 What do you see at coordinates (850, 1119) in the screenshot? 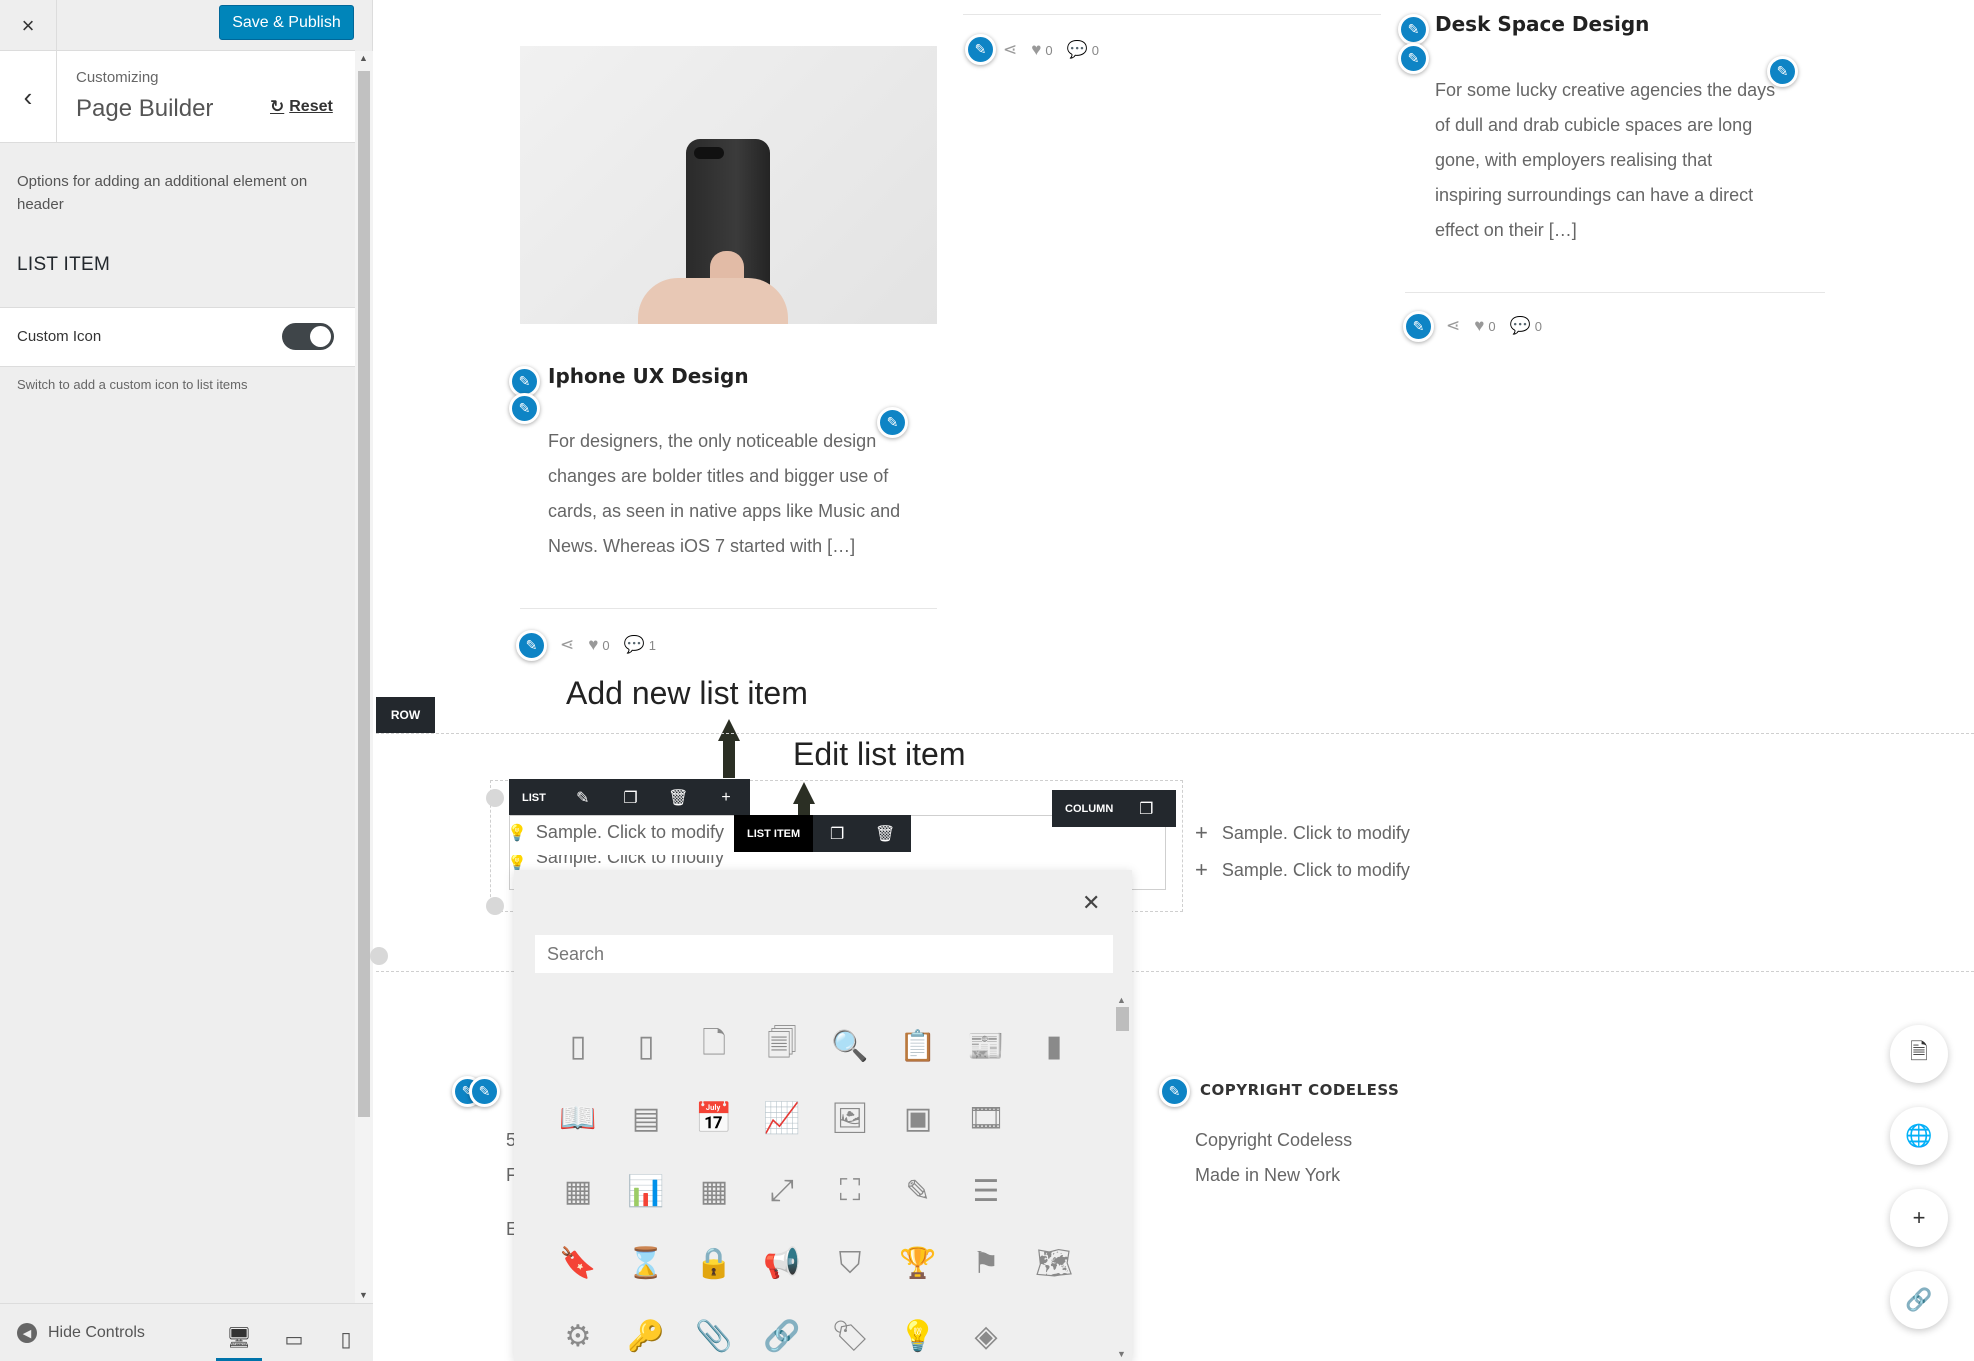
I see `image-icon: 🖼` at bounding box center [850, 1119].